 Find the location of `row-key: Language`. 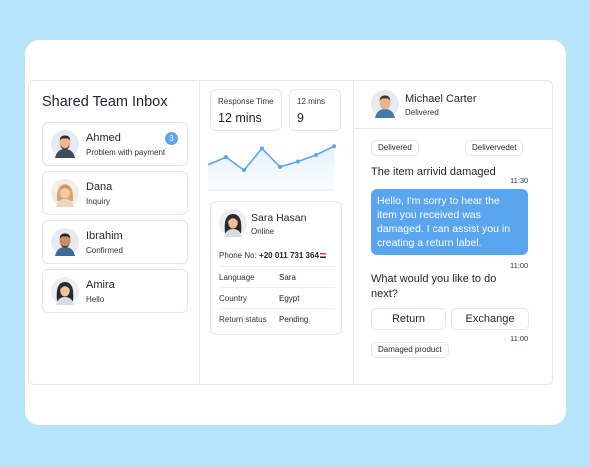

row-key: Language is located at coordinates (237, 277).